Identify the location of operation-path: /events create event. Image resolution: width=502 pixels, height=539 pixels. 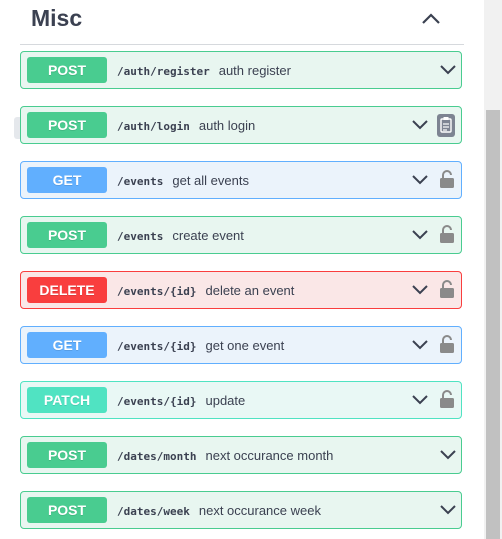
(180, 235).